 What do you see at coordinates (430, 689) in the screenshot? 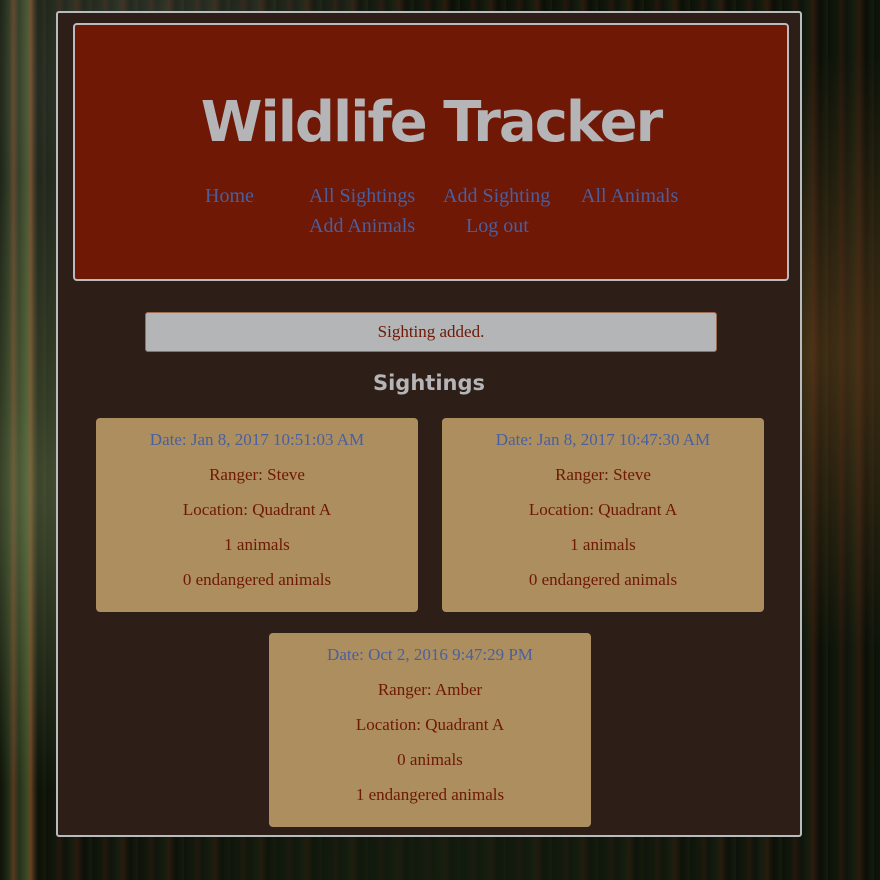
I see `sighting-ranger: Ranger: Amber` at bounding box center [430, 689].